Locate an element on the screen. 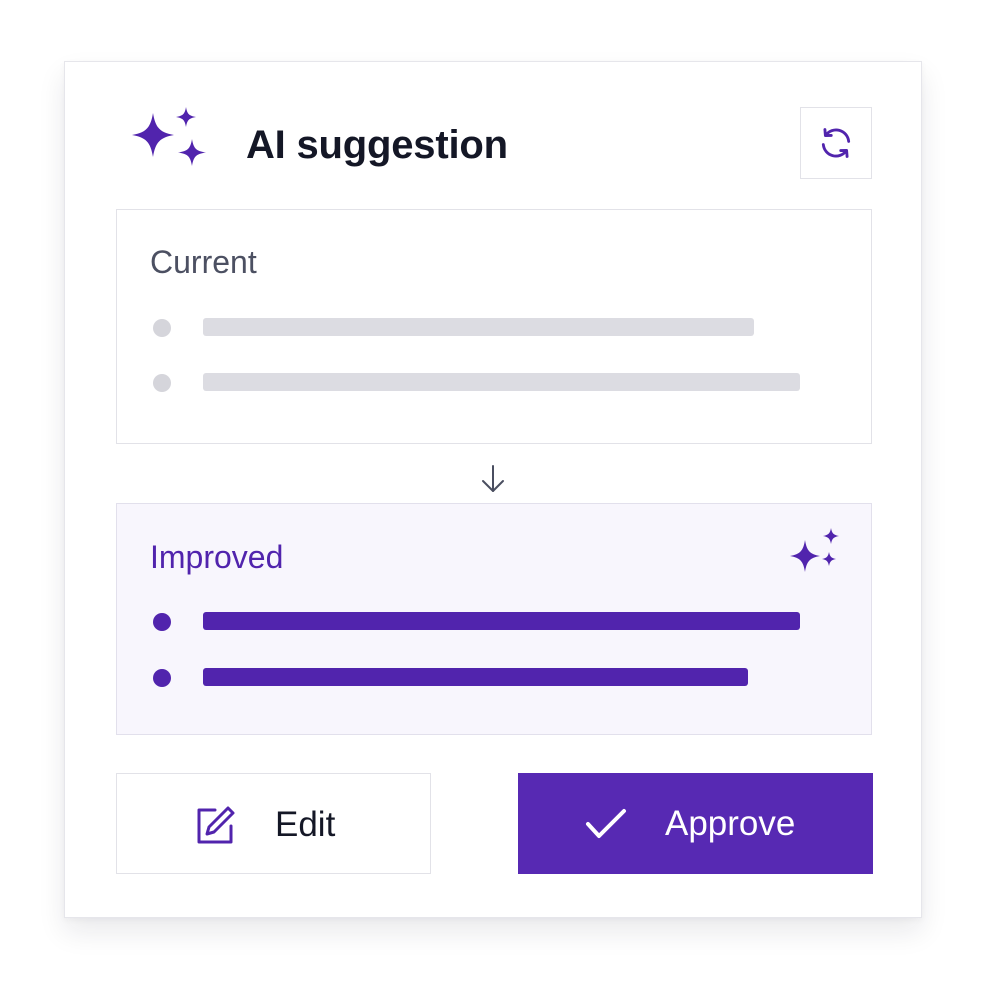 This screenshot has width=993, height=1000. approve-button: Approve is located at coordinates (695, 823).